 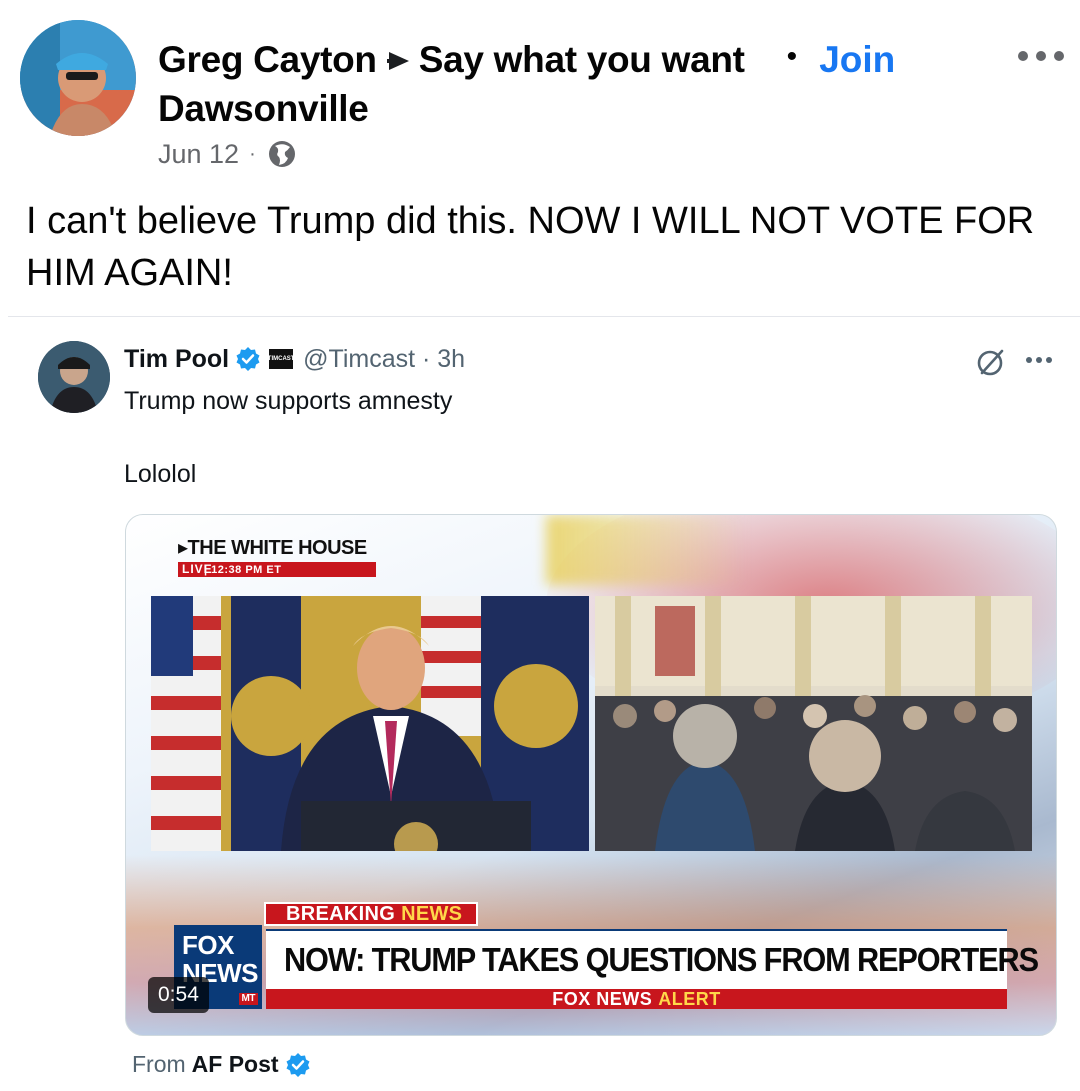 What do you see at coordinates (341, 913) in the screenshot?
I see `breaking-word: BREAKING` at bounding box center [341, 913].